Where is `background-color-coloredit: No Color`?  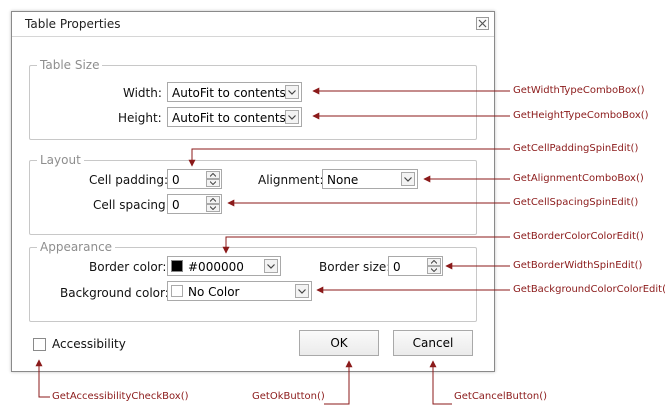 background-color-coloredit: No Color is located at coordinates (239, 291).